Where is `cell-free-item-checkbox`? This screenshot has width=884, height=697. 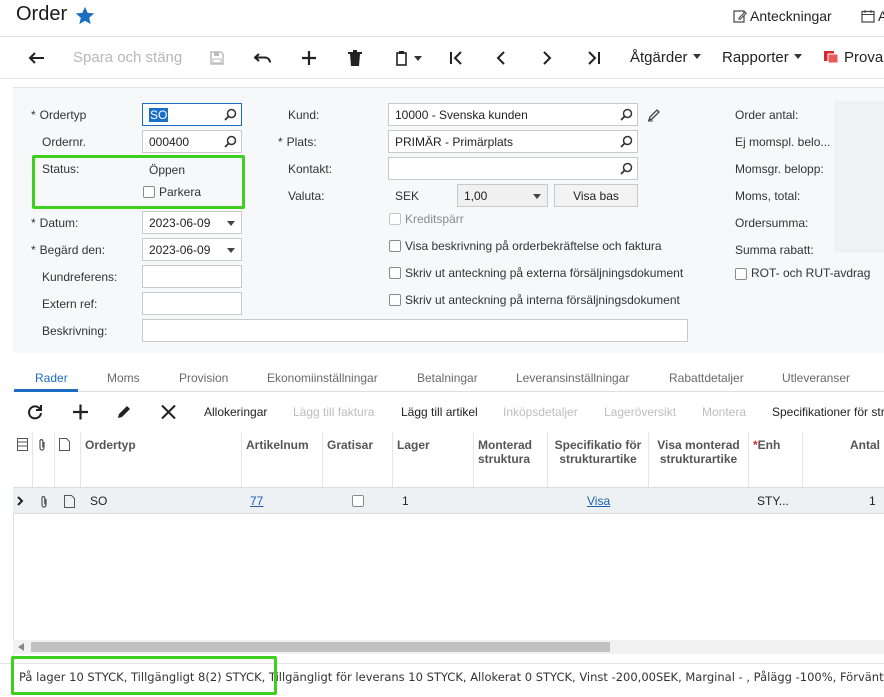 cell-free-item-checkbox is located at coordinates (358, 502).